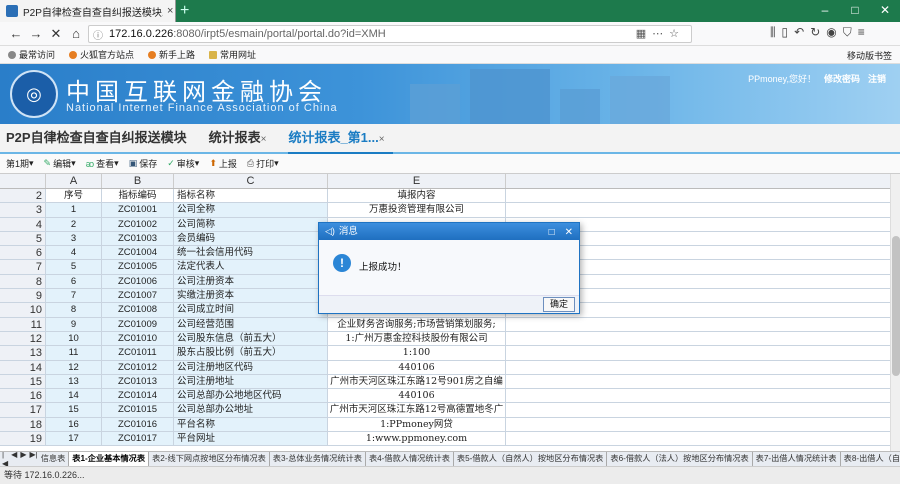 This screenshot has width=900, height=484. What do you see at coordinates (138, 210) in the screenshot?
I see `cell: ZC01001` at bounding box center [138, 210].